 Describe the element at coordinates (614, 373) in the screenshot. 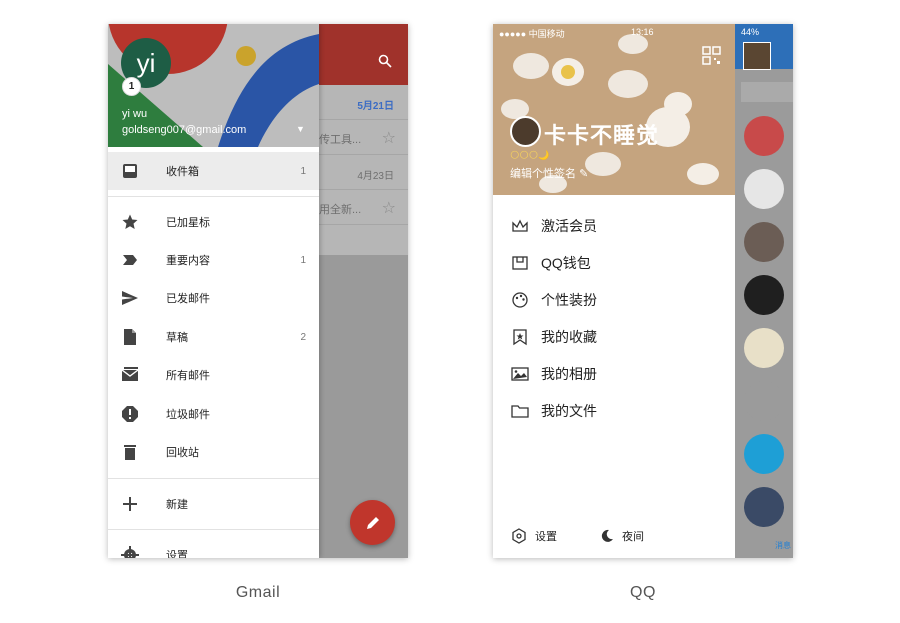

I see `menu-item-album: 我的相册` at that location.